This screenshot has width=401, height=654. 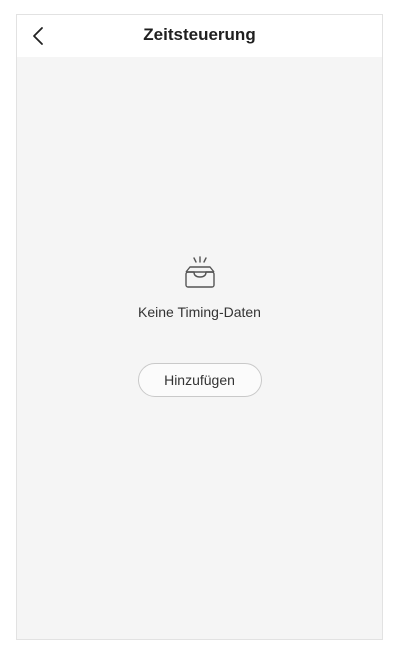 I want to click on empty-message: Keine Timing-Daten, so click(x=199, y=312).